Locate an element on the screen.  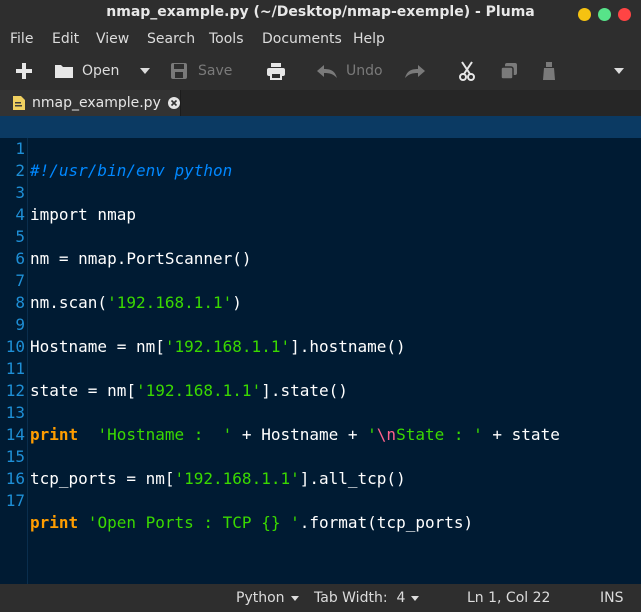
close-button is located at coordinates (624, 14).